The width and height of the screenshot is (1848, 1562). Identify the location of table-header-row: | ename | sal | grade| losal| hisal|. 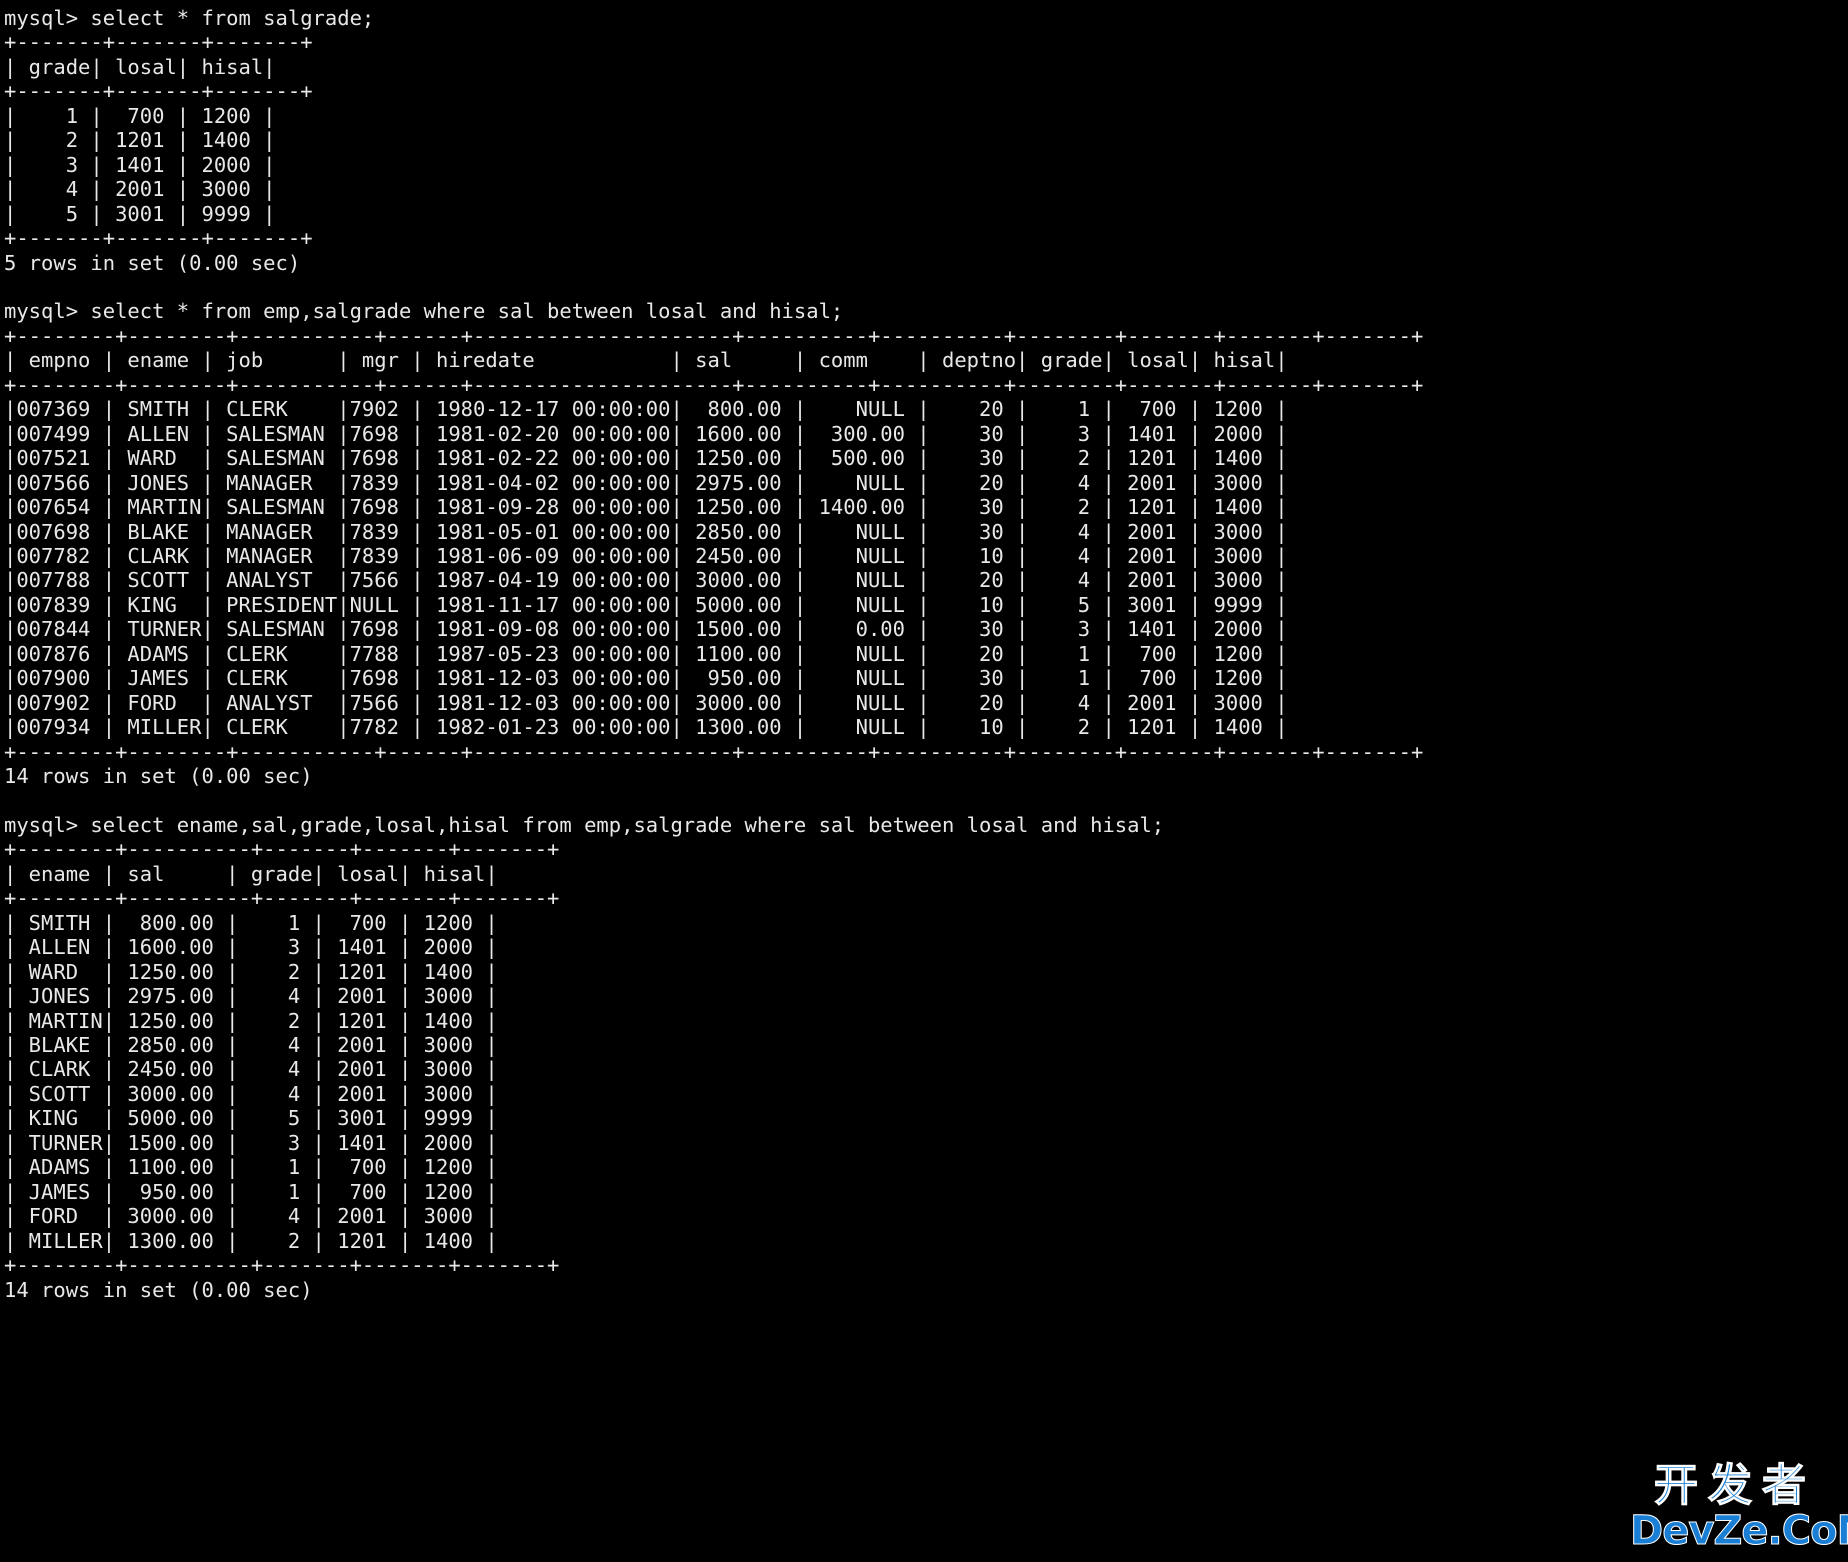
(251, 873).